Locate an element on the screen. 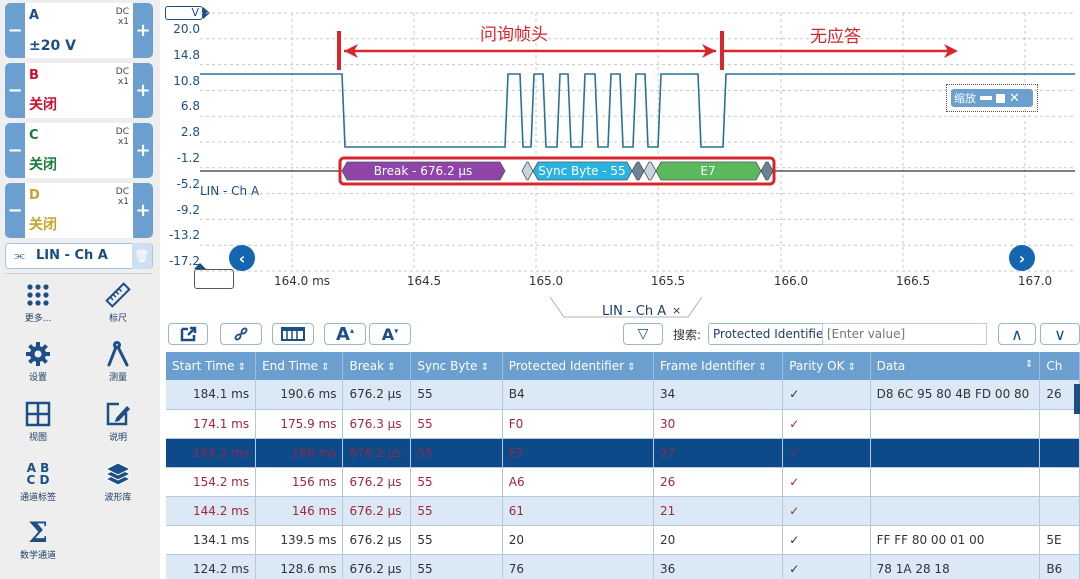 The height and width of the screenshot is (579, 1080). tool-waveform-library: 波形库 is located at coordinates (118, 481).